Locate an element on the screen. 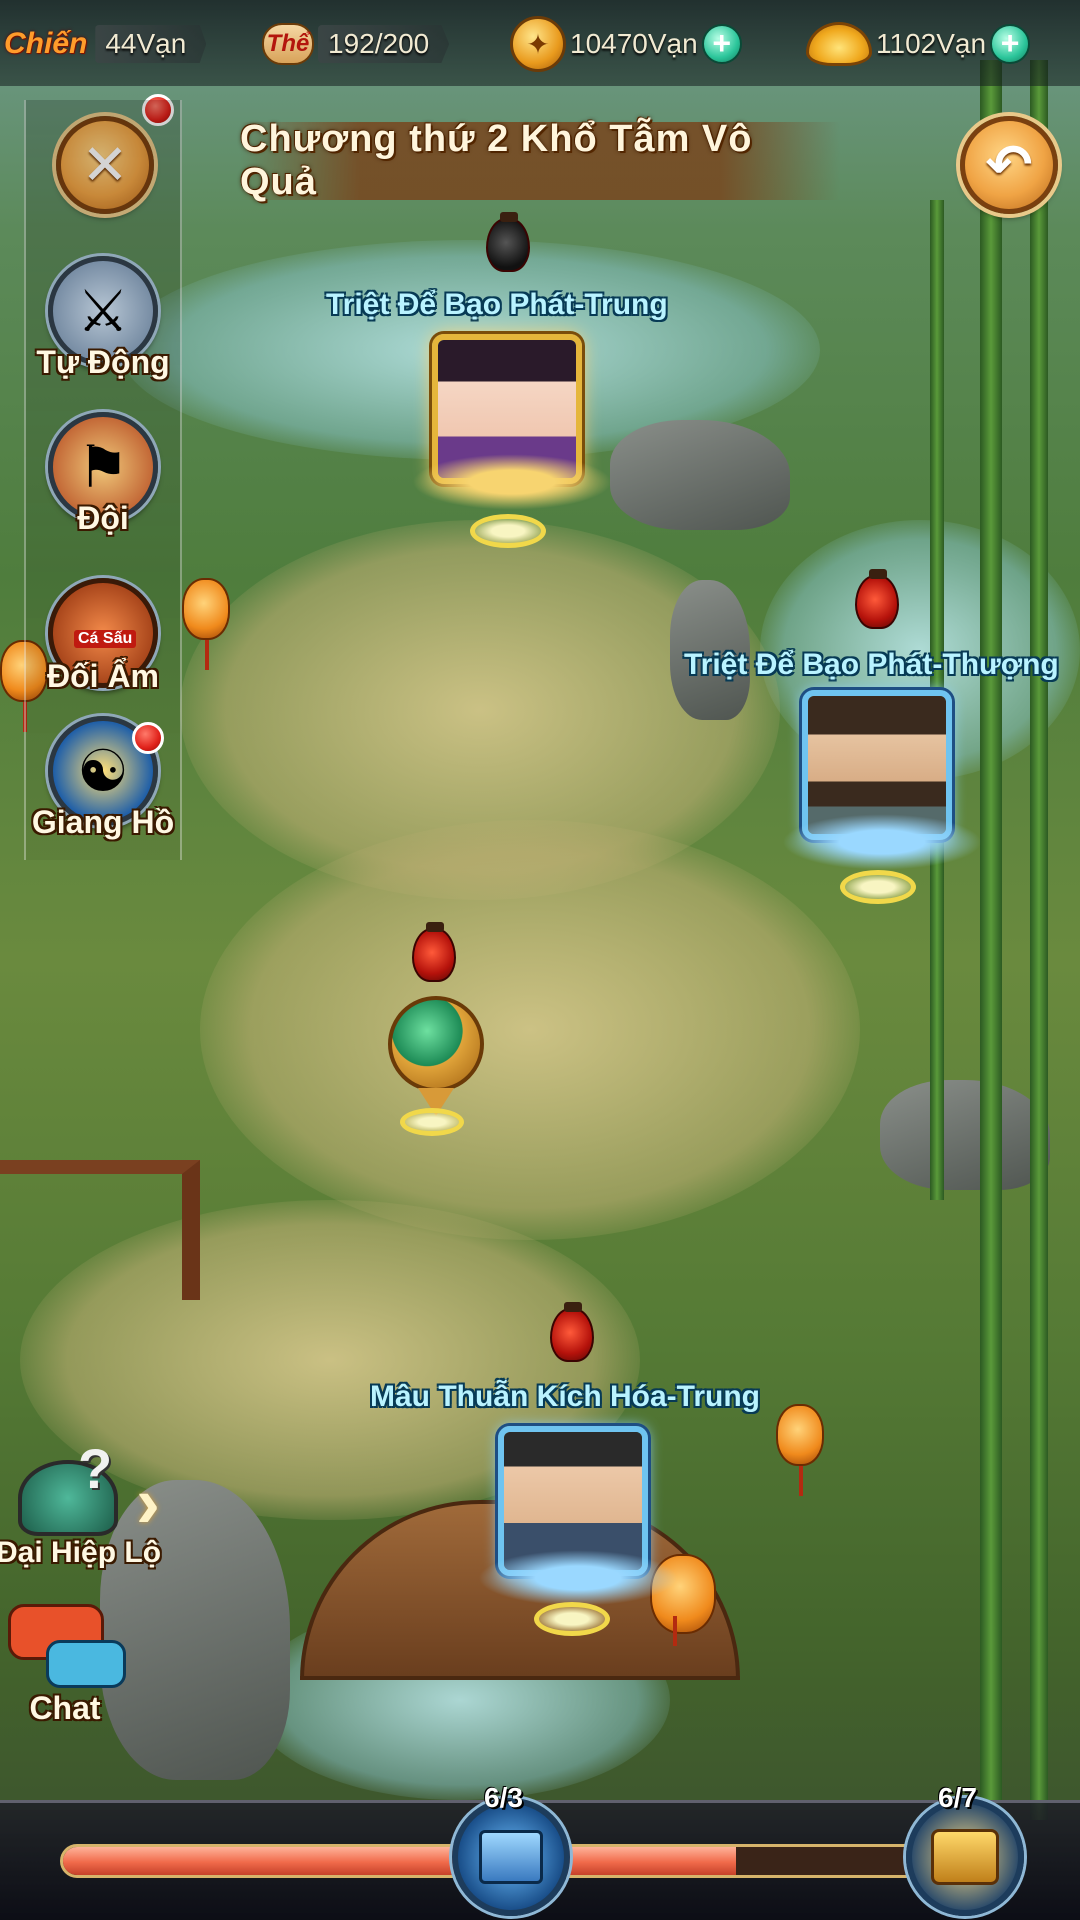 This screenshot has height=1920, width=1080. blue-chest-count: 6/3 is located at coordinates (503, 1797).